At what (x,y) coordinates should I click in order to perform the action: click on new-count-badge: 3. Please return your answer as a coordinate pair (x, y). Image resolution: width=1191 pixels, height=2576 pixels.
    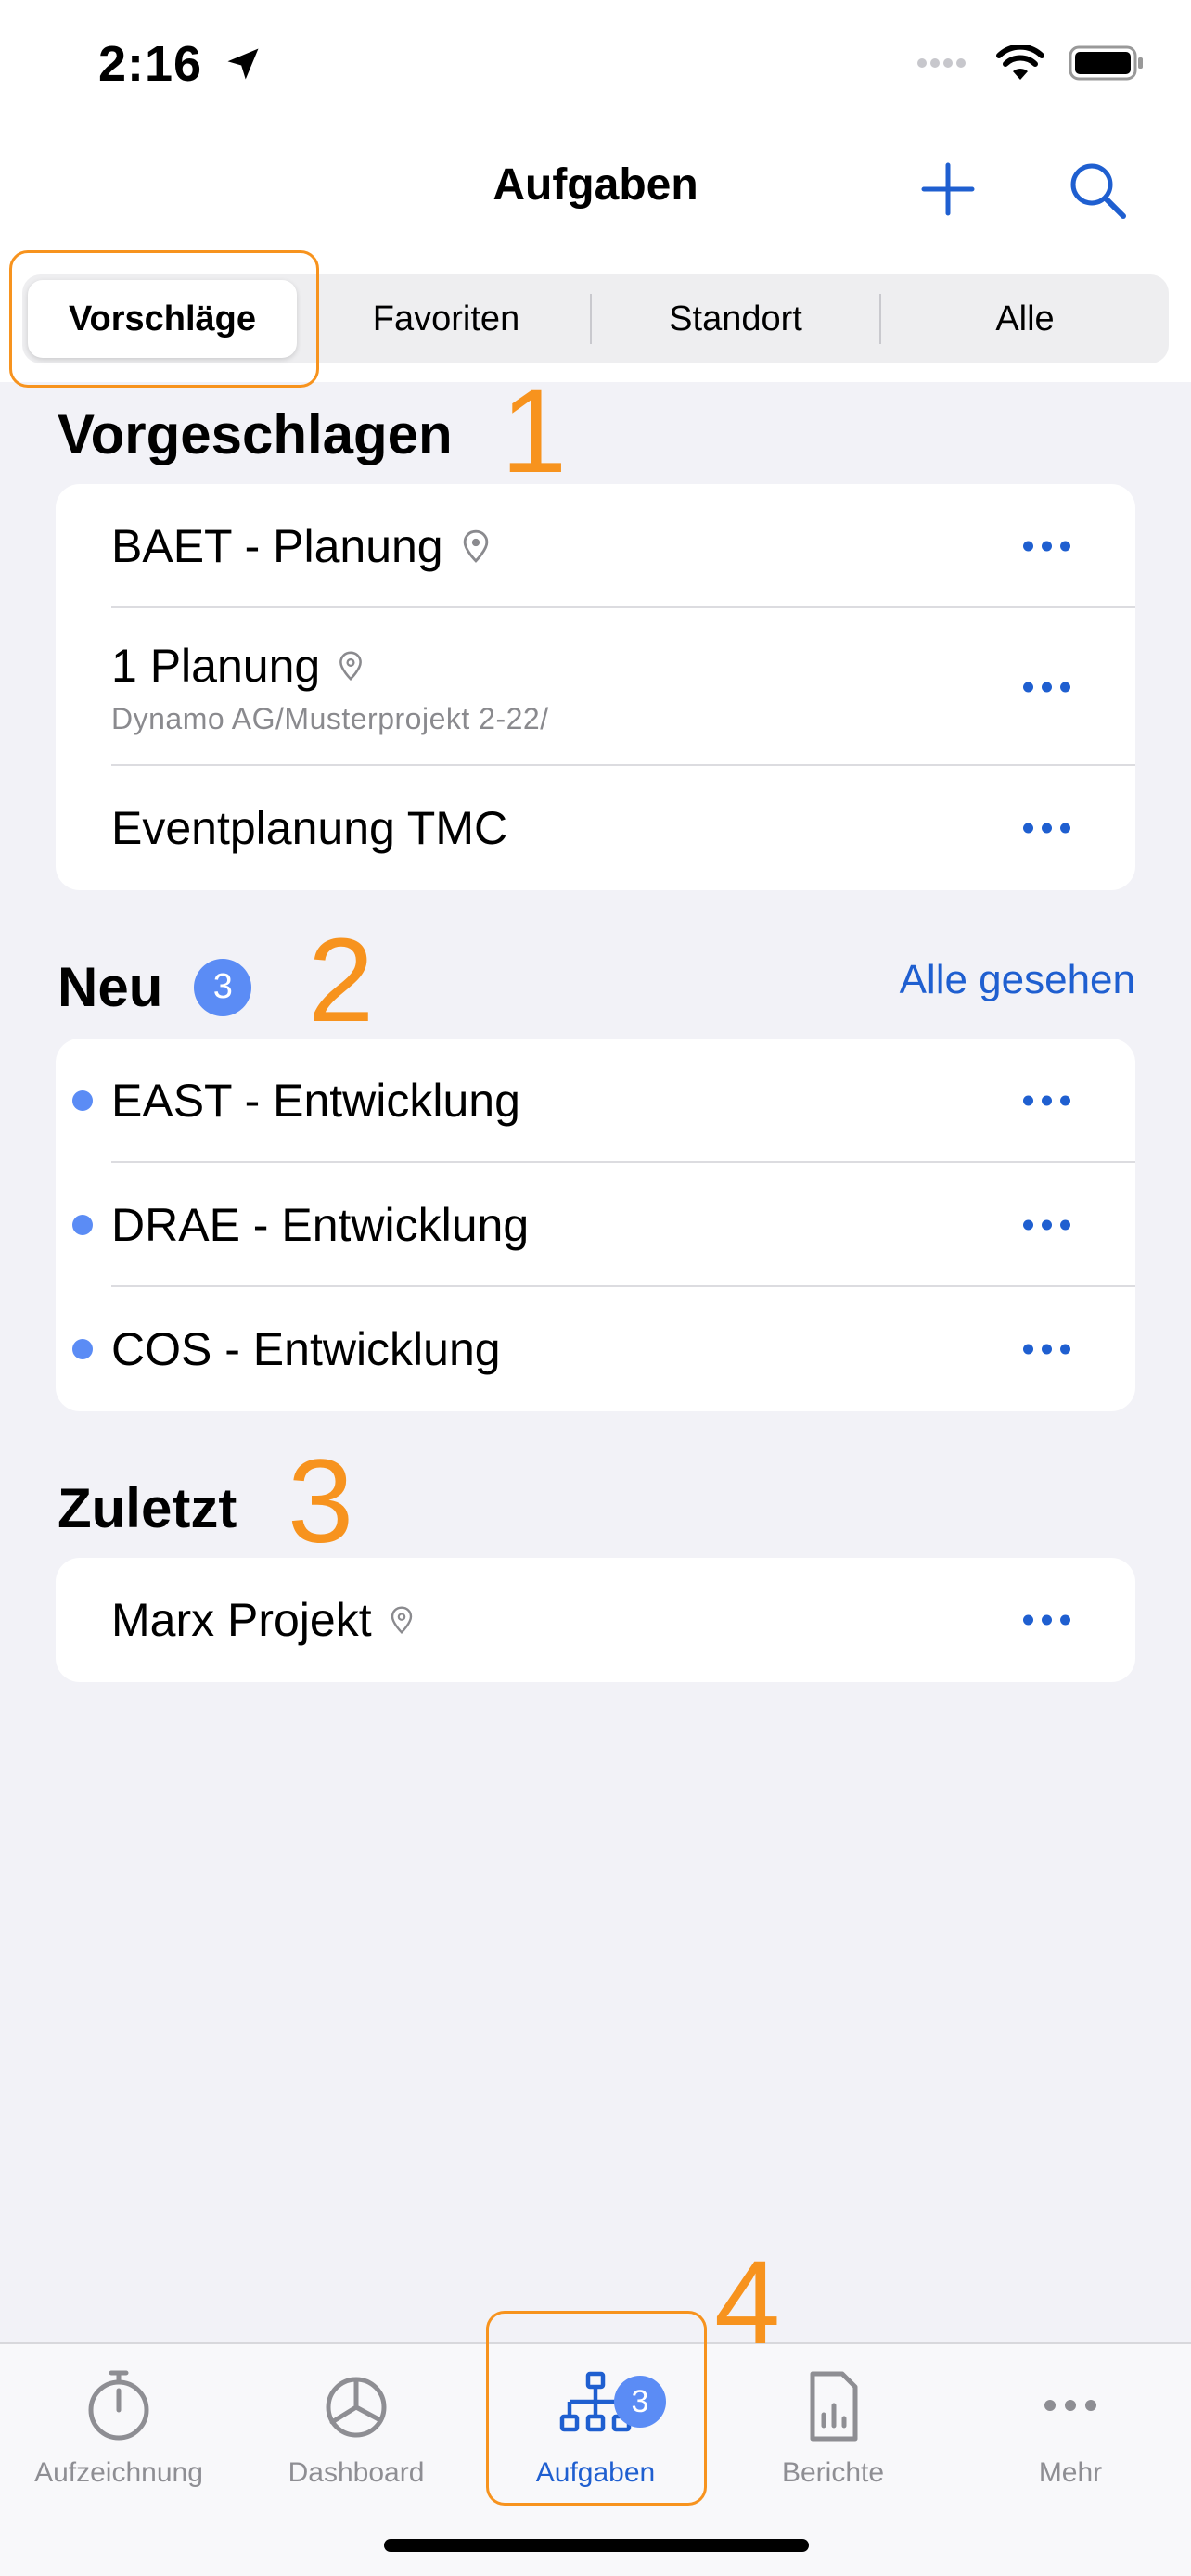
    Looking at the image, I should click on (223, 987).